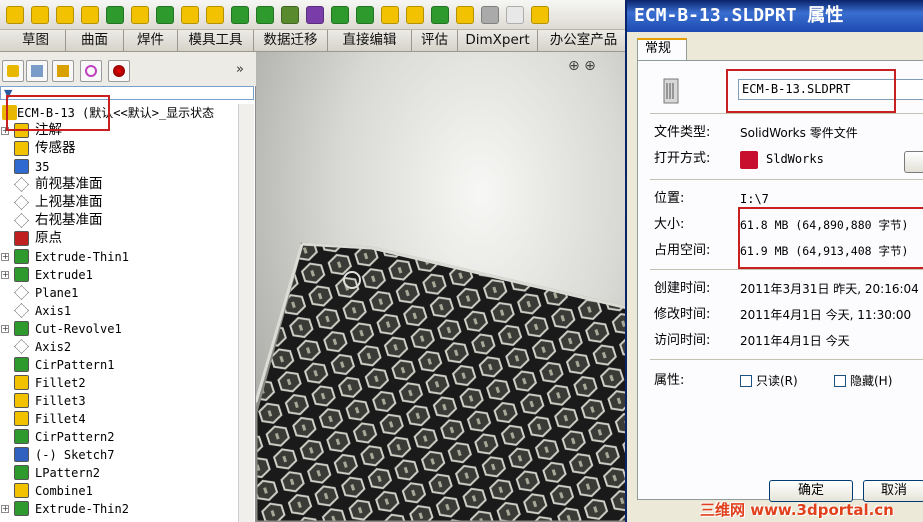 The image size is (923, 522). Describe the element at coordinates (799, 133) in the screenshot. I see `file-type-value: SolidWorks 零件文件` at that location.